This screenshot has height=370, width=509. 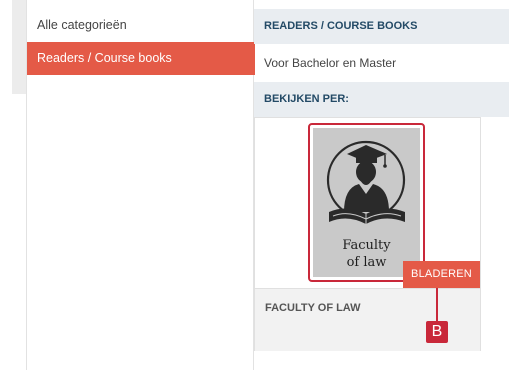 What do you see at coordinates (381, 99) in the screenshot?
I see `view-by-header: BEKIJKEN PER:` at bounding box center [381, 99].